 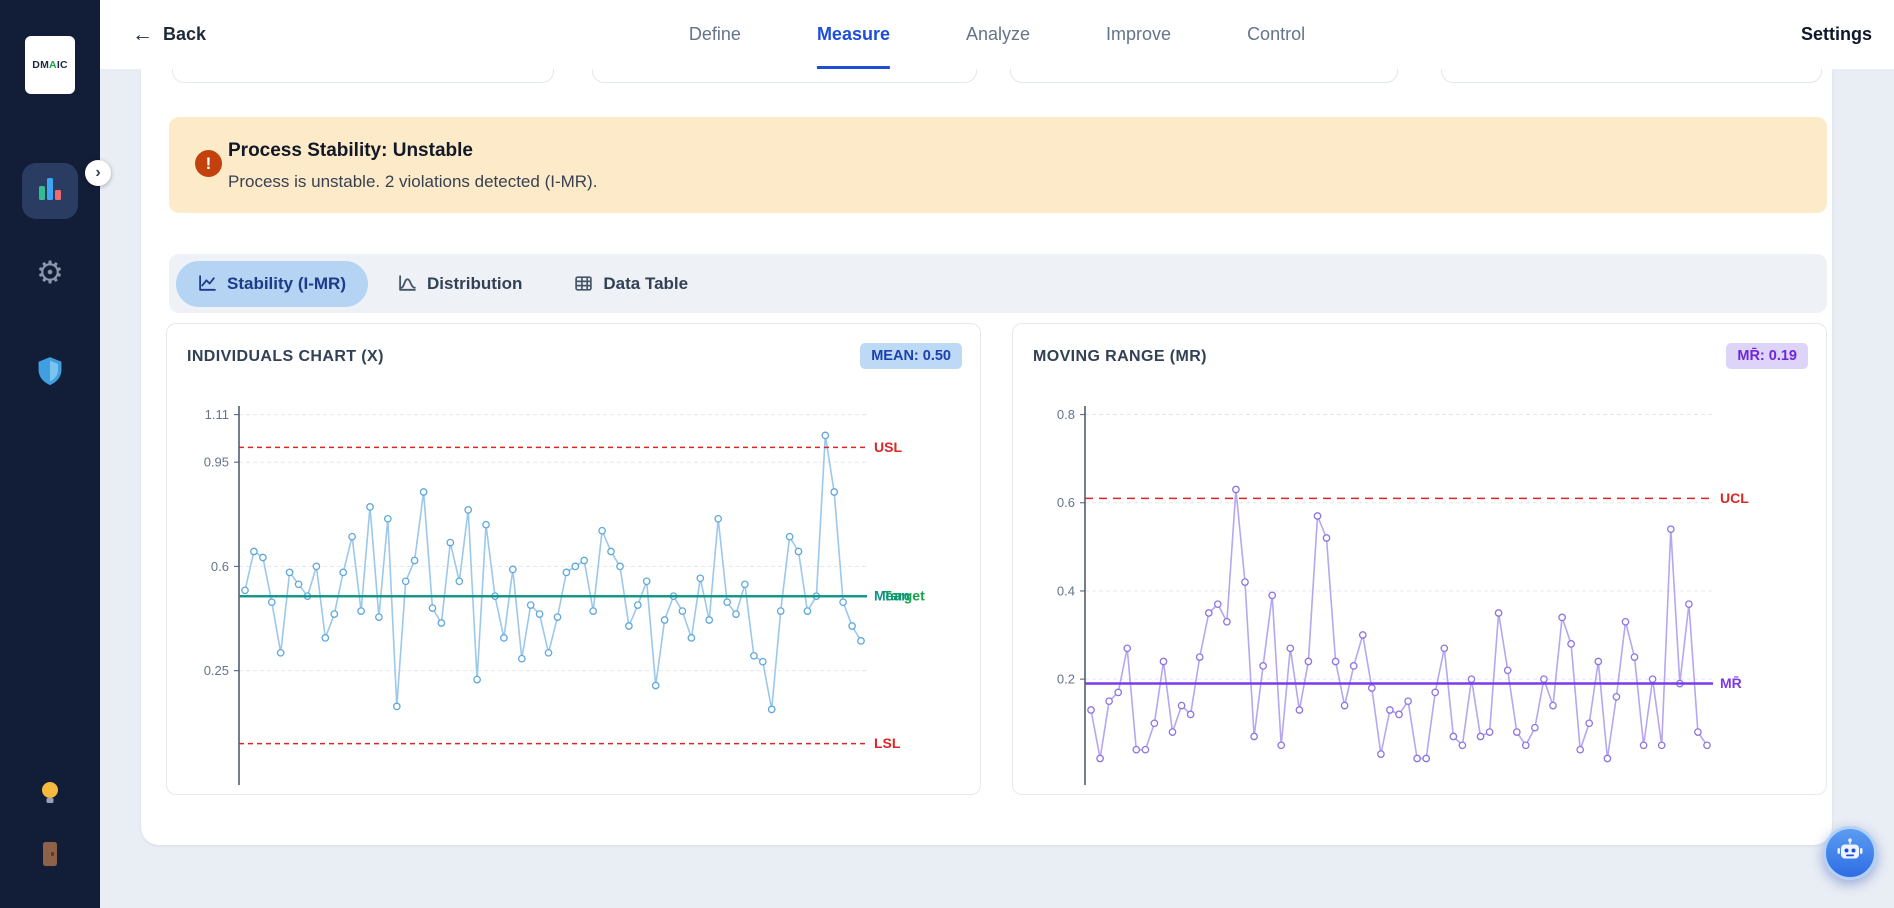 What do you see at coordinates (1138, 34) in the screenshot?
I see `tab-improve: Improve` at bounding box center [1138, 34].